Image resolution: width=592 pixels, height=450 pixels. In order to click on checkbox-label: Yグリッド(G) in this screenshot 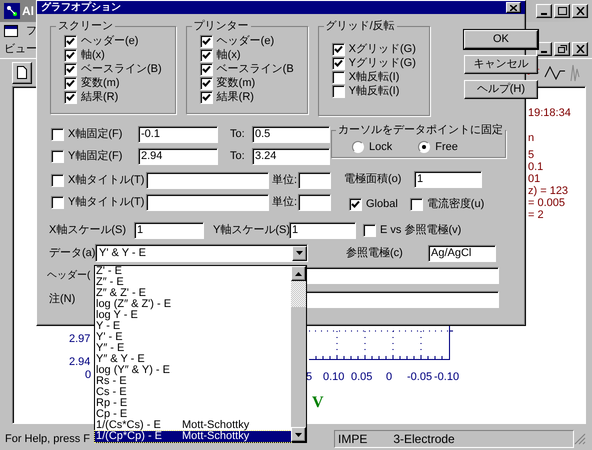, I will do `click(382, 63)`.